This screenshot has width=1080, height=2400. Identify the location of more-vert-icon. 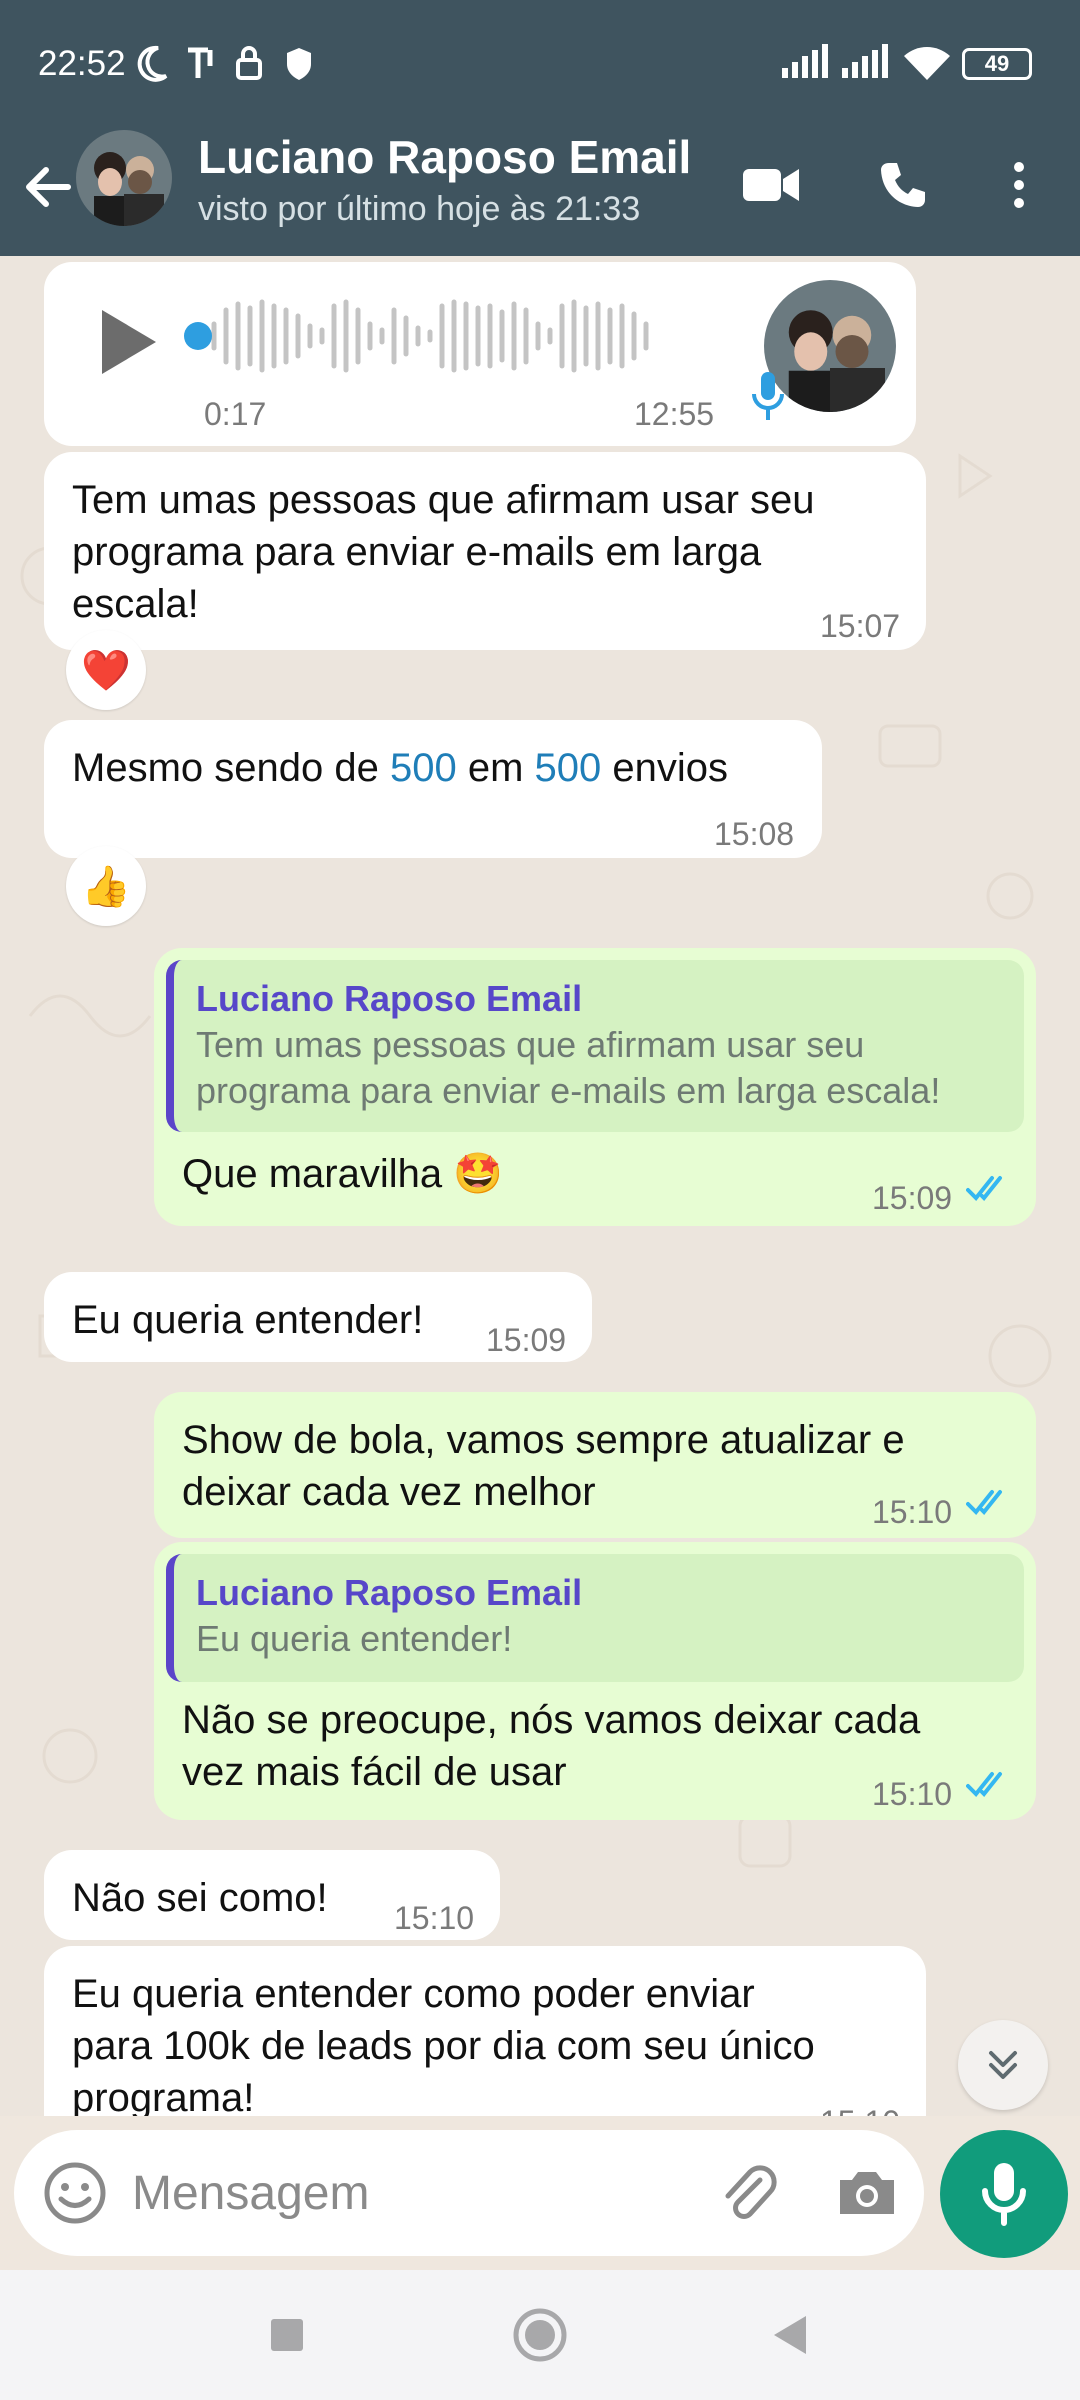
(1019, 185).